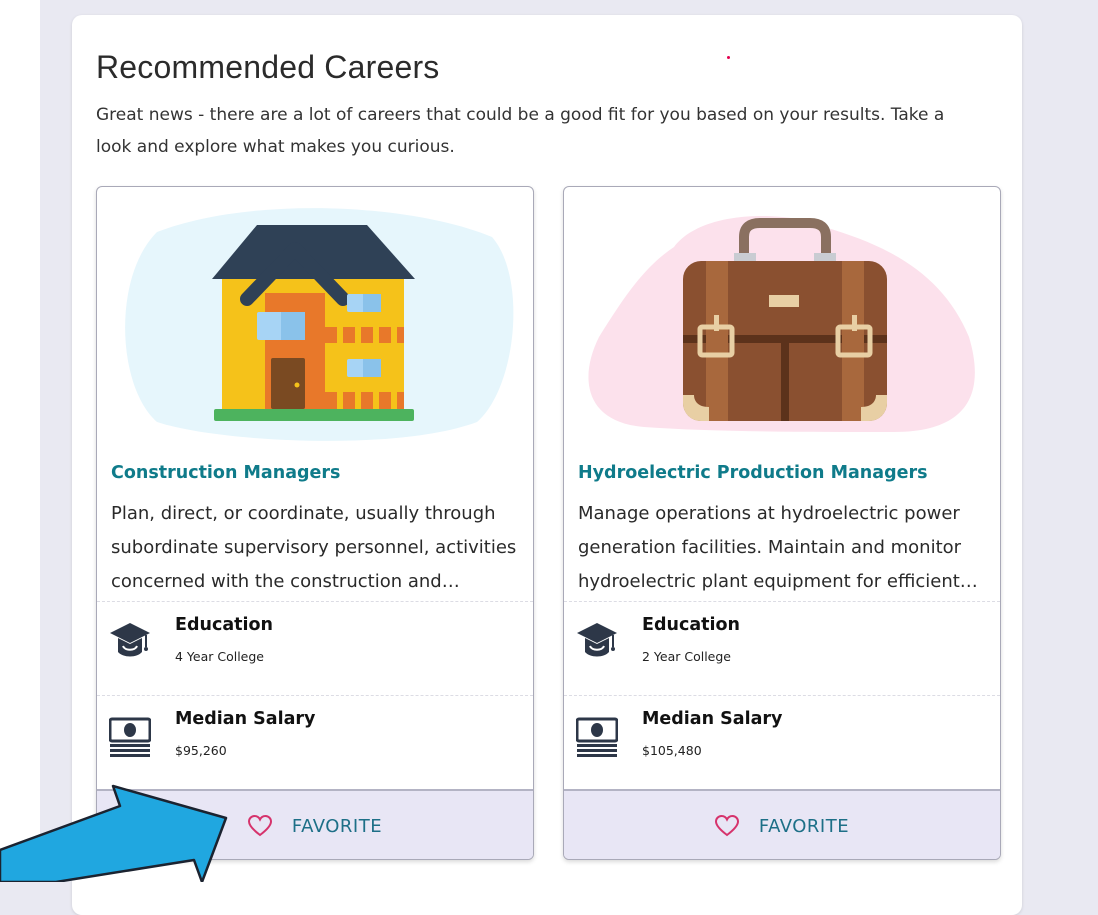 This screenshot has width=1098, height=915. I want to click on education-row: Education 2 Year College, so click(782, 660).